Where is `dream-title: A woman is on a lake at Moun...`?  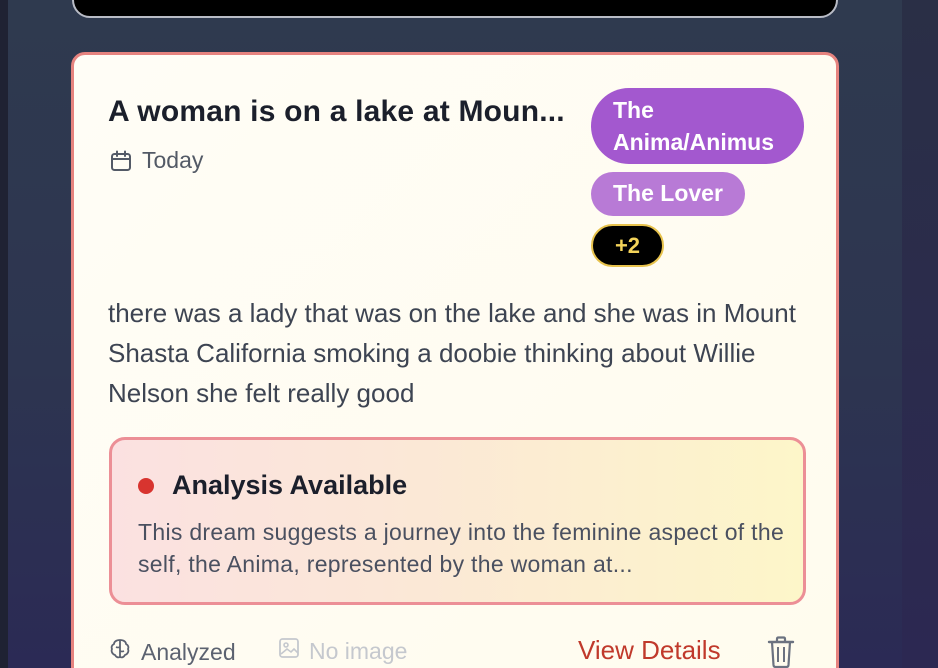 dream-title: A woman is on a lake at Moun... is located at coordinates (336, 111).